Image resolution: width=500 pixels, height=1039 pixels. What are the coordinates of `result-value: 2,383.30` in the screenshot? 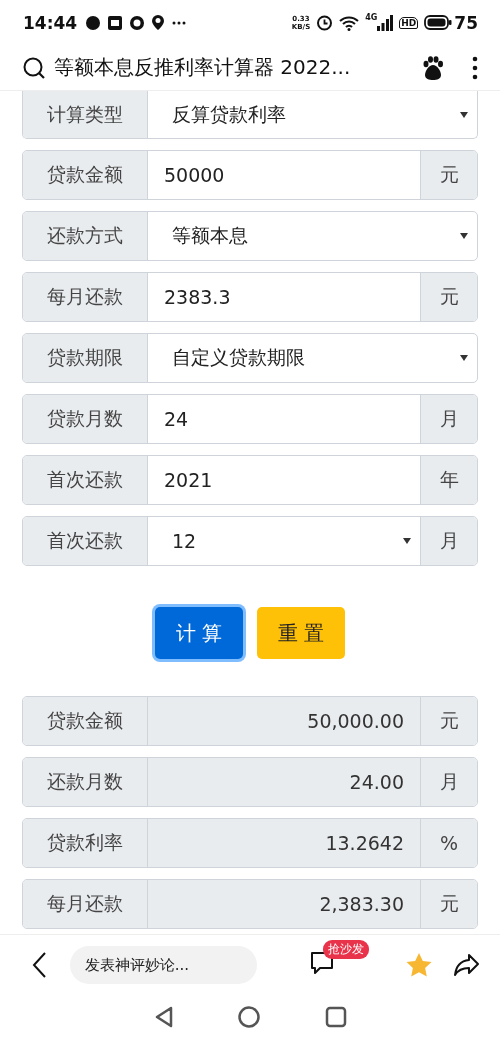 It's located at (284, 904).